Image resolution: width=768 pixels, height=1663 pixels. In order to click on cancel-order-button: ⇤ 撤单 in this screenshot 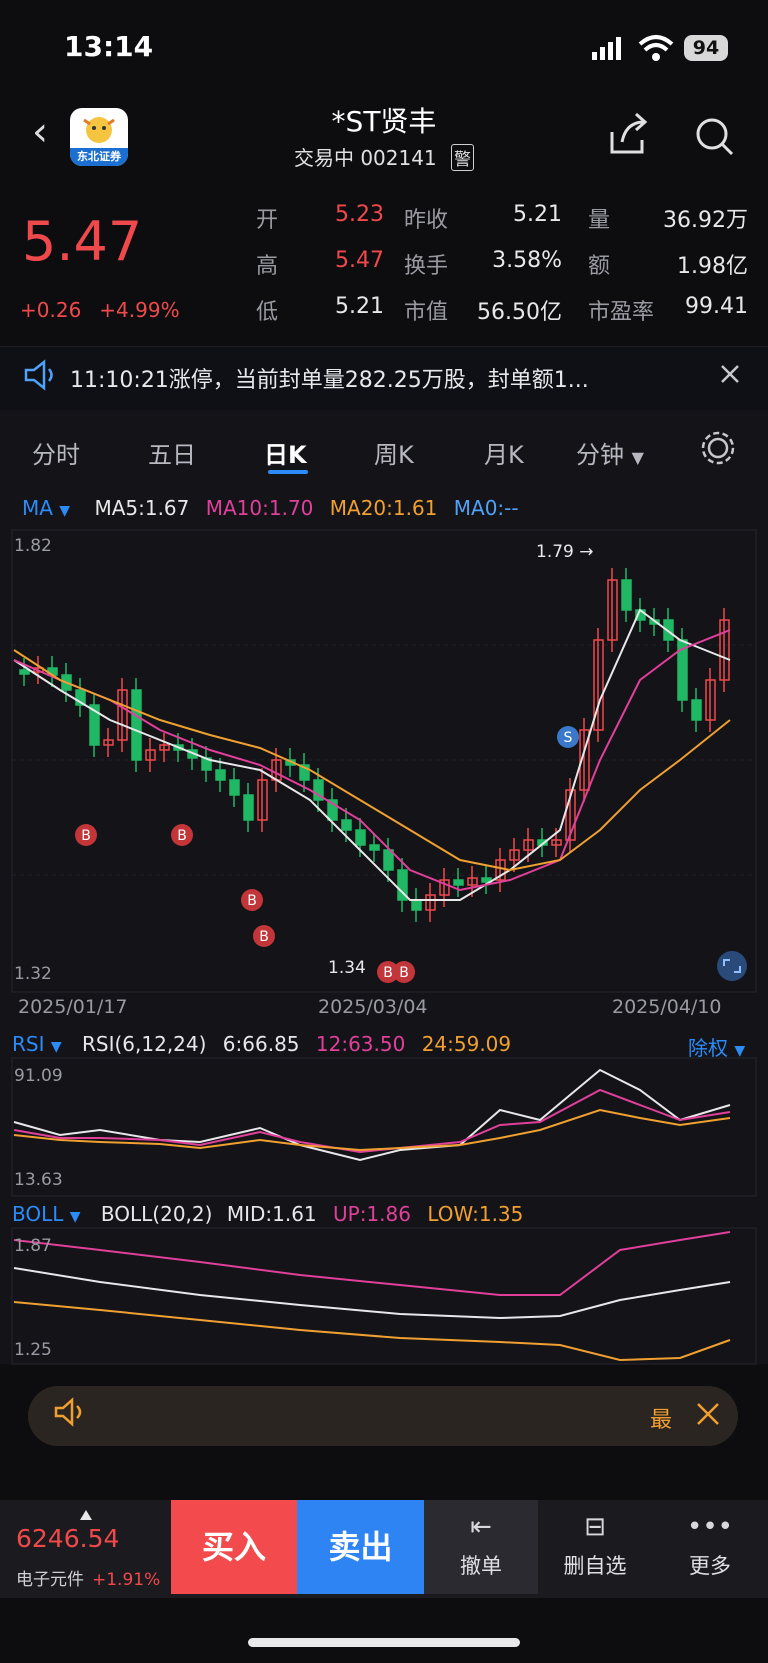, I will do `click(481, 1547)`.